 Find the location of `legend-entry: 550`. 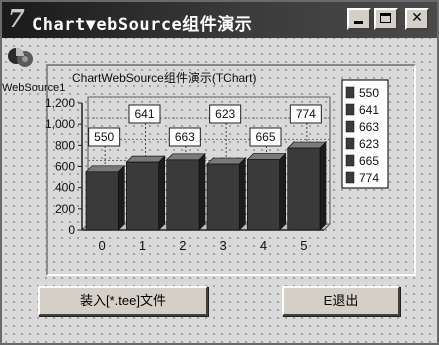

legend-entry: 550 is located at coordinates (369, 93).